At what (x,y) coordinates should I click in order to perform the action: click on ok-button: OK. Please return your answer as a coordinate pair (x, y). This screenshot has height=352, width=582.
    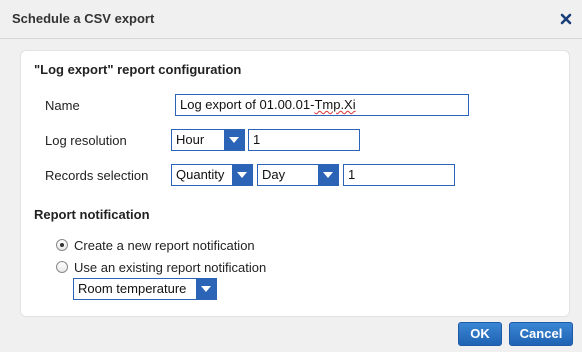
    Looking at the image, I should click on (480, 334).